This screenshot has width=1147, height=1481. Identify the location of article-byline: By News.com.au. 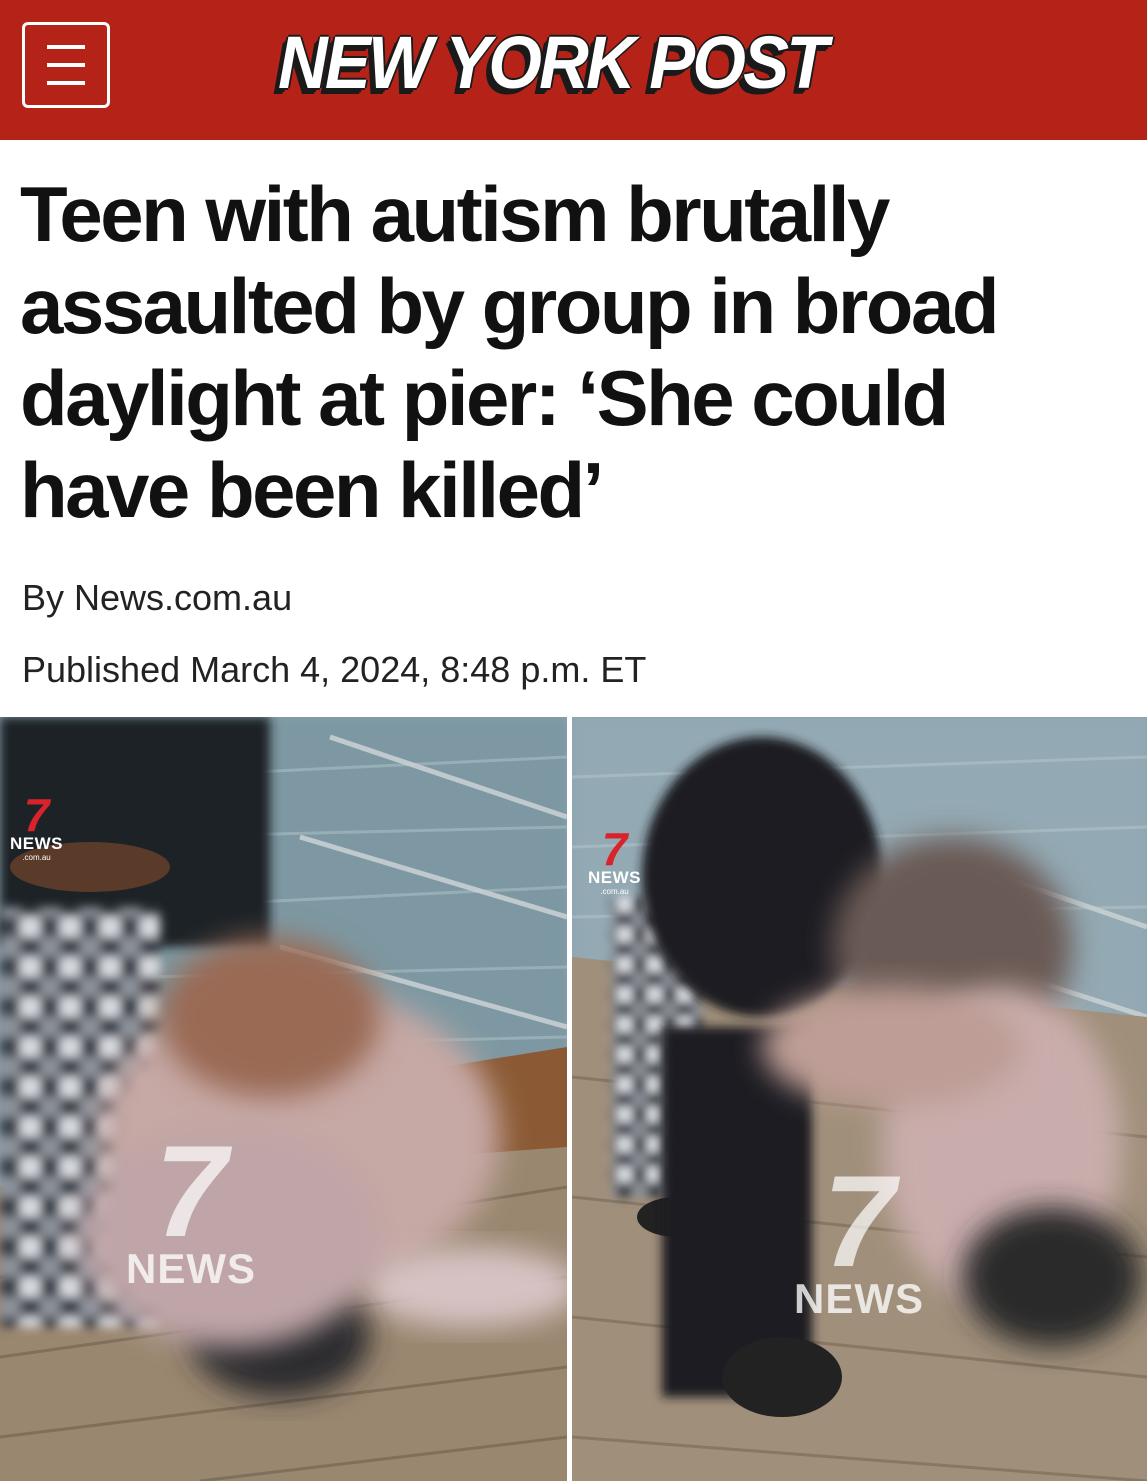
(157, 598).